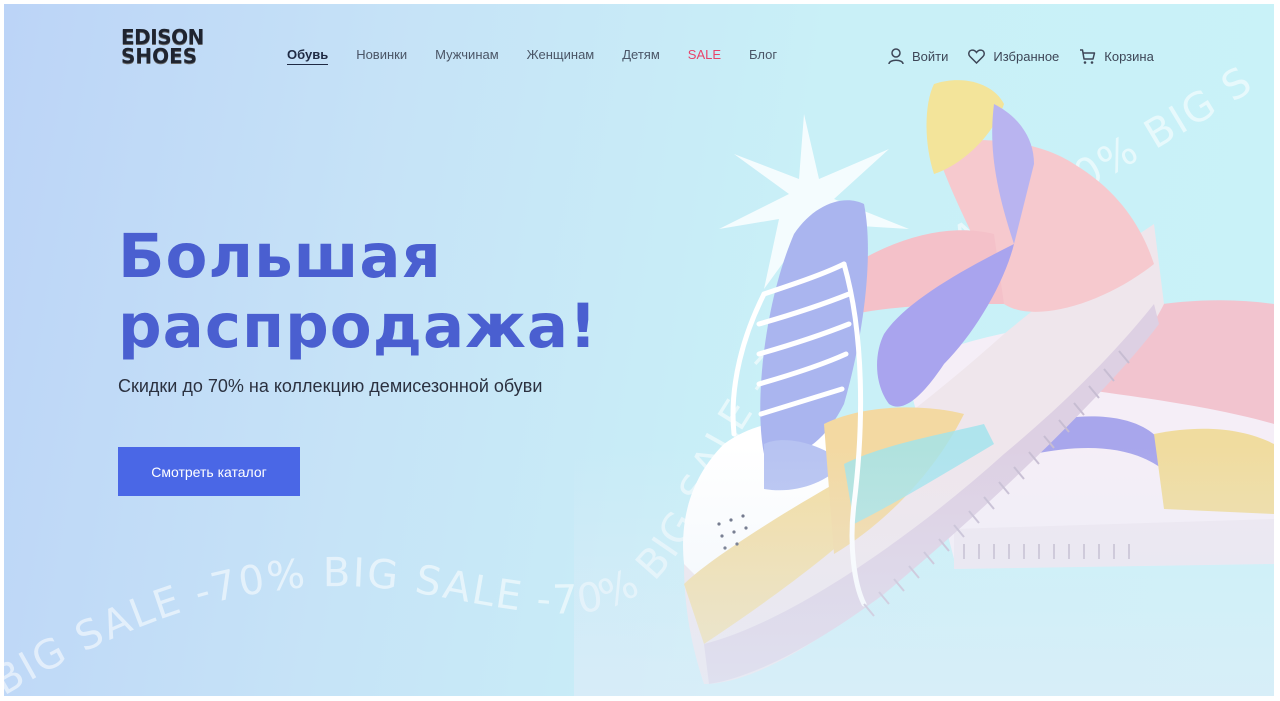 Image resolution: width=1280 pixels, height=701 pixels. I want to click on heart-icon, so click(977, 56).